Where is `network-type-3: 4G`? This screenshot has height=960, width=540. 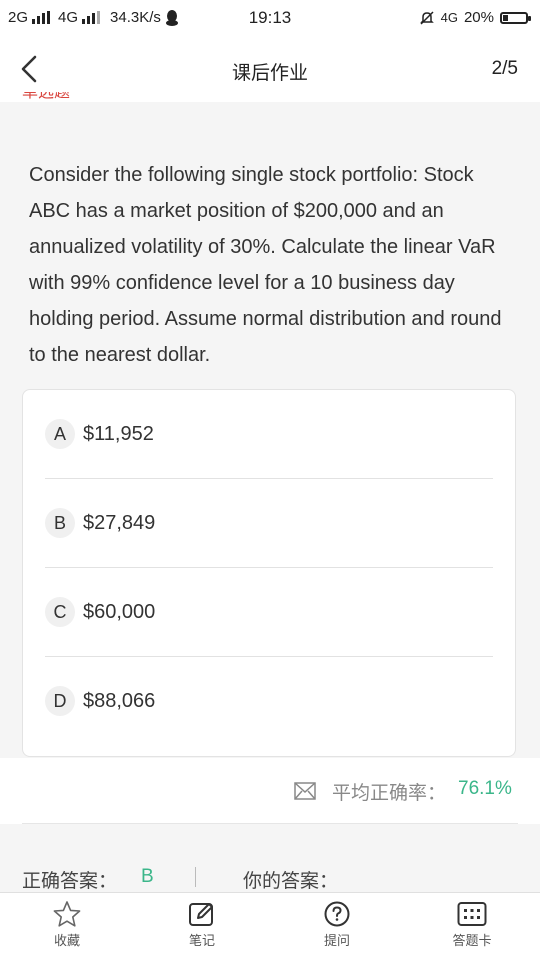 network-type-3: 4G is located at coordinates (449, 17).